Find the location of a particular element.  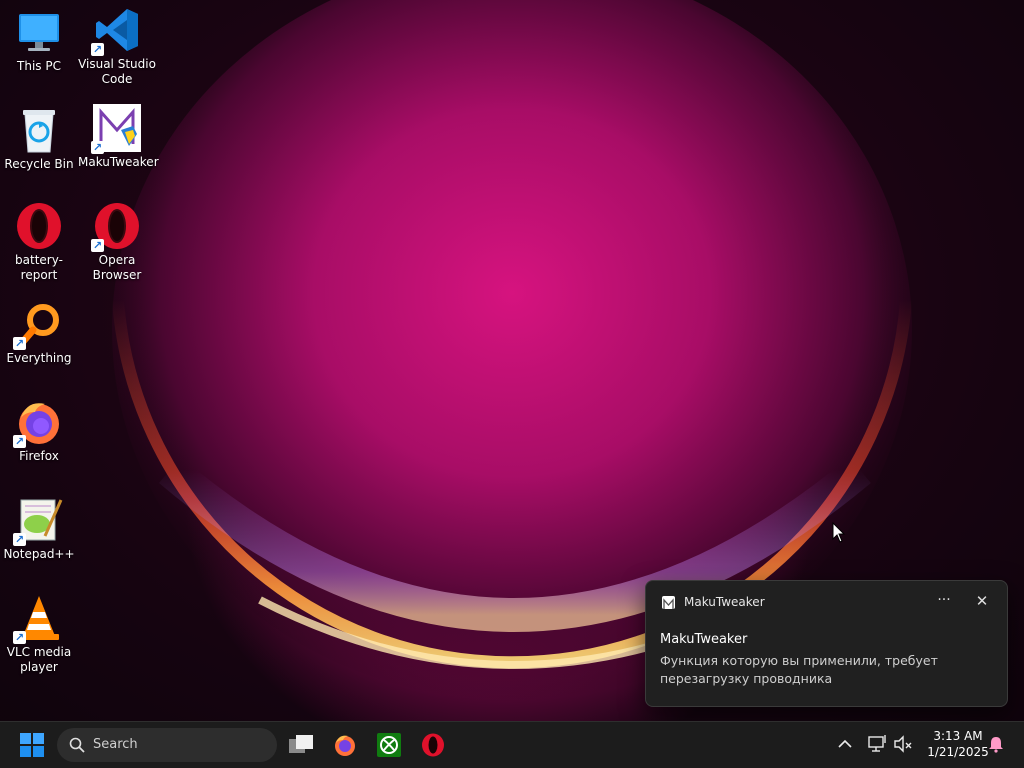

notification-more-options-button: ··· is located at coordinates (944, 601).